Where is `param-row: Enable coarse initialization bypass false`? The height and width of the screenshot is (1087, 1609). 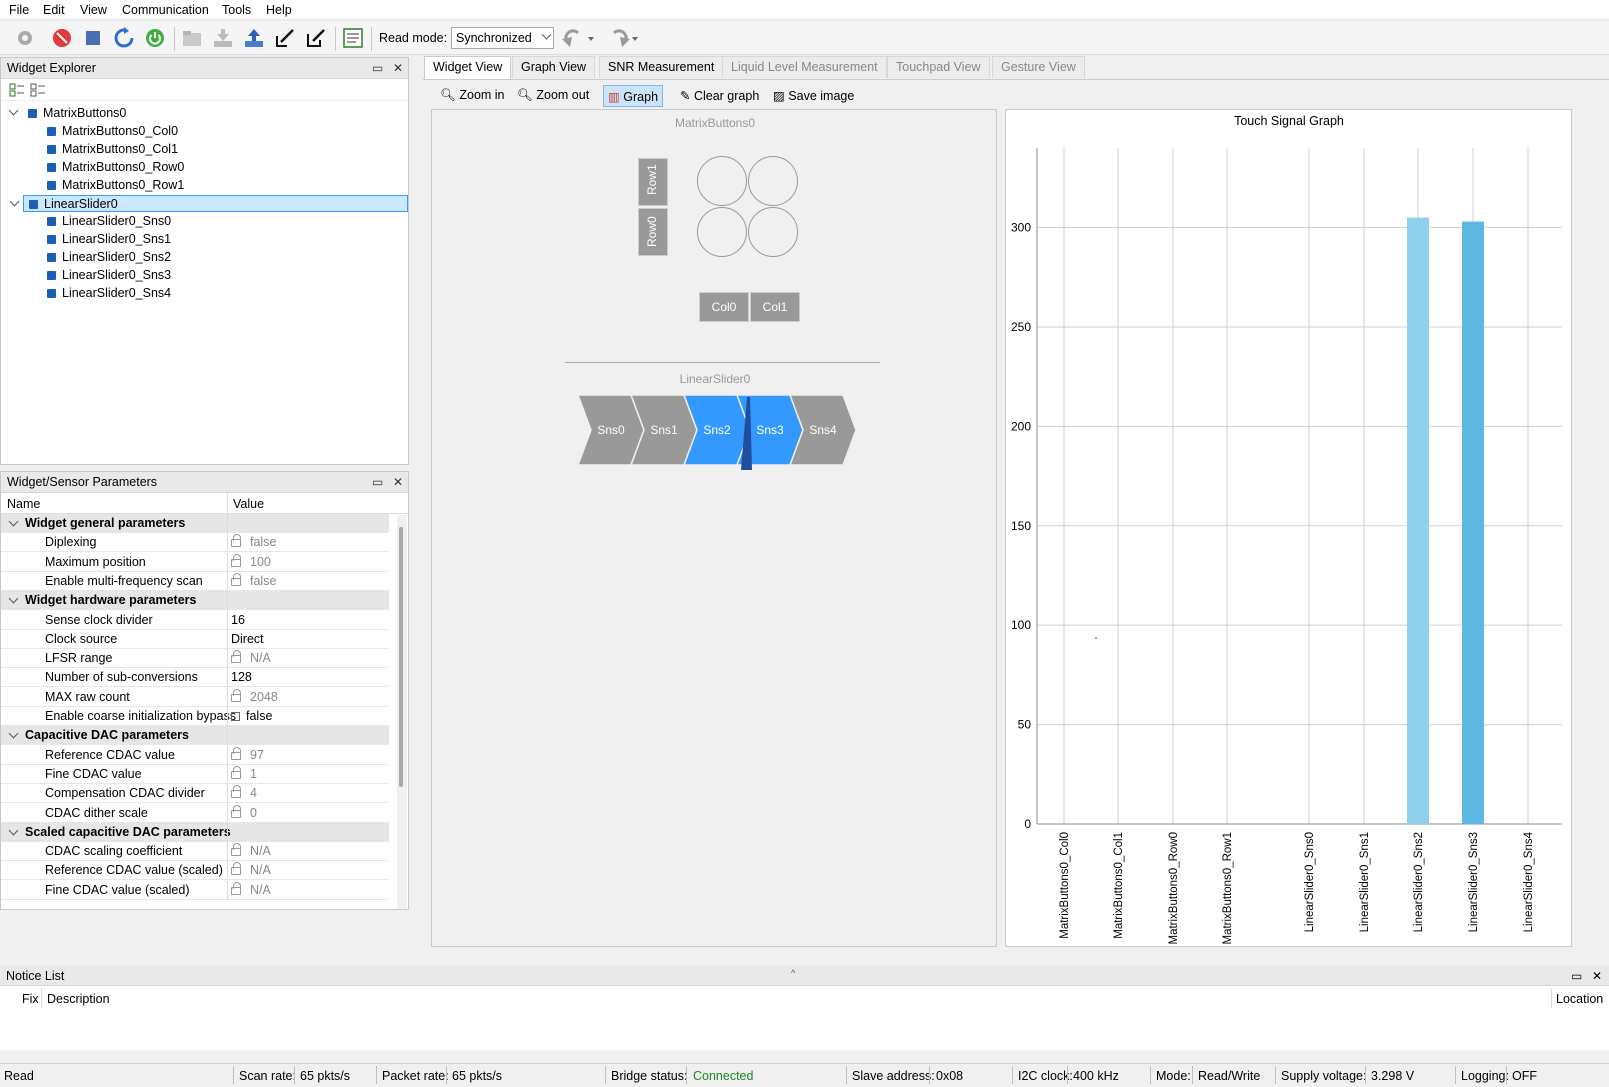
param-row: Enable coarse initialization bypass false is located at coordinates (195, 716).